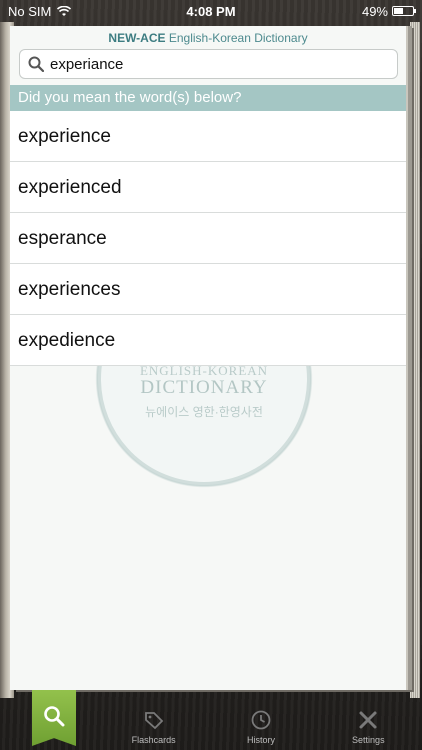  I want to click on tab-flashcards: Flashcards, so click(153, 724).